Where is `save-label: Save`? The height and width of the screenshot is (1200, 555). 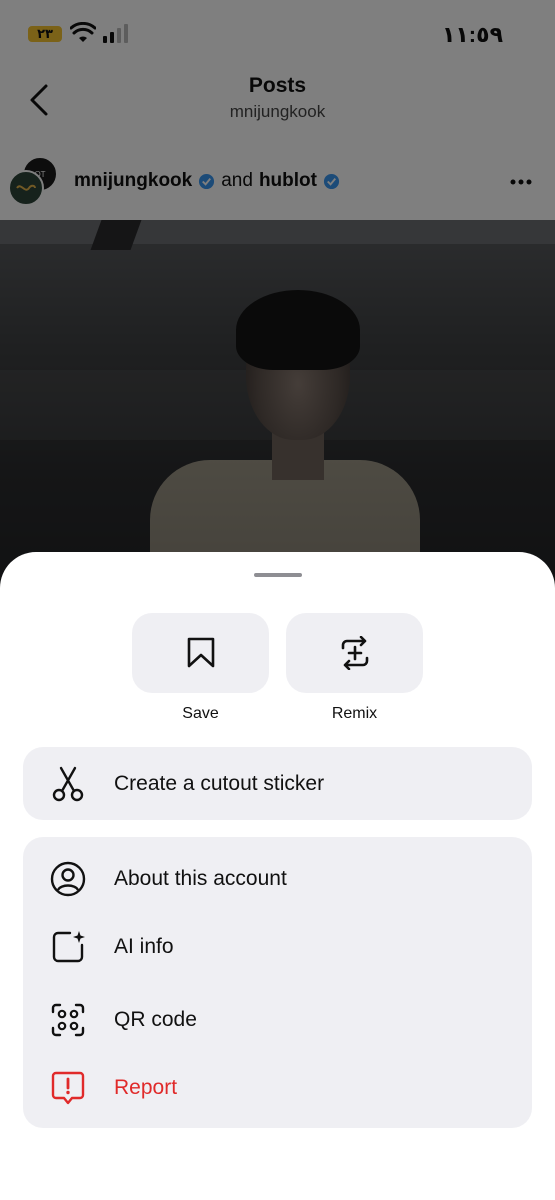
save-label: Save is located at coordinates (200, 713).